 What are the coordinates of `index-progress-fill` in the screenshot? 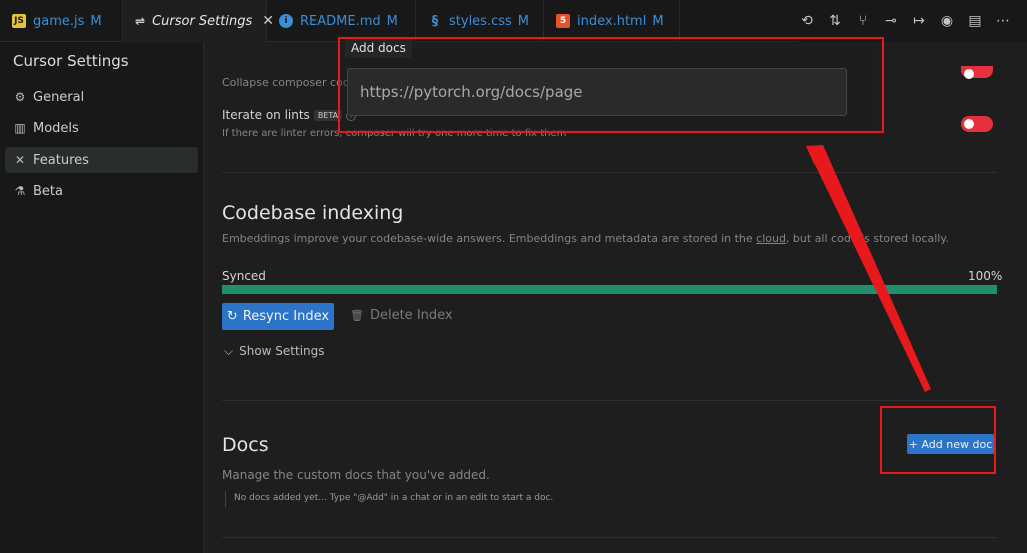 It's located at (609, 289).